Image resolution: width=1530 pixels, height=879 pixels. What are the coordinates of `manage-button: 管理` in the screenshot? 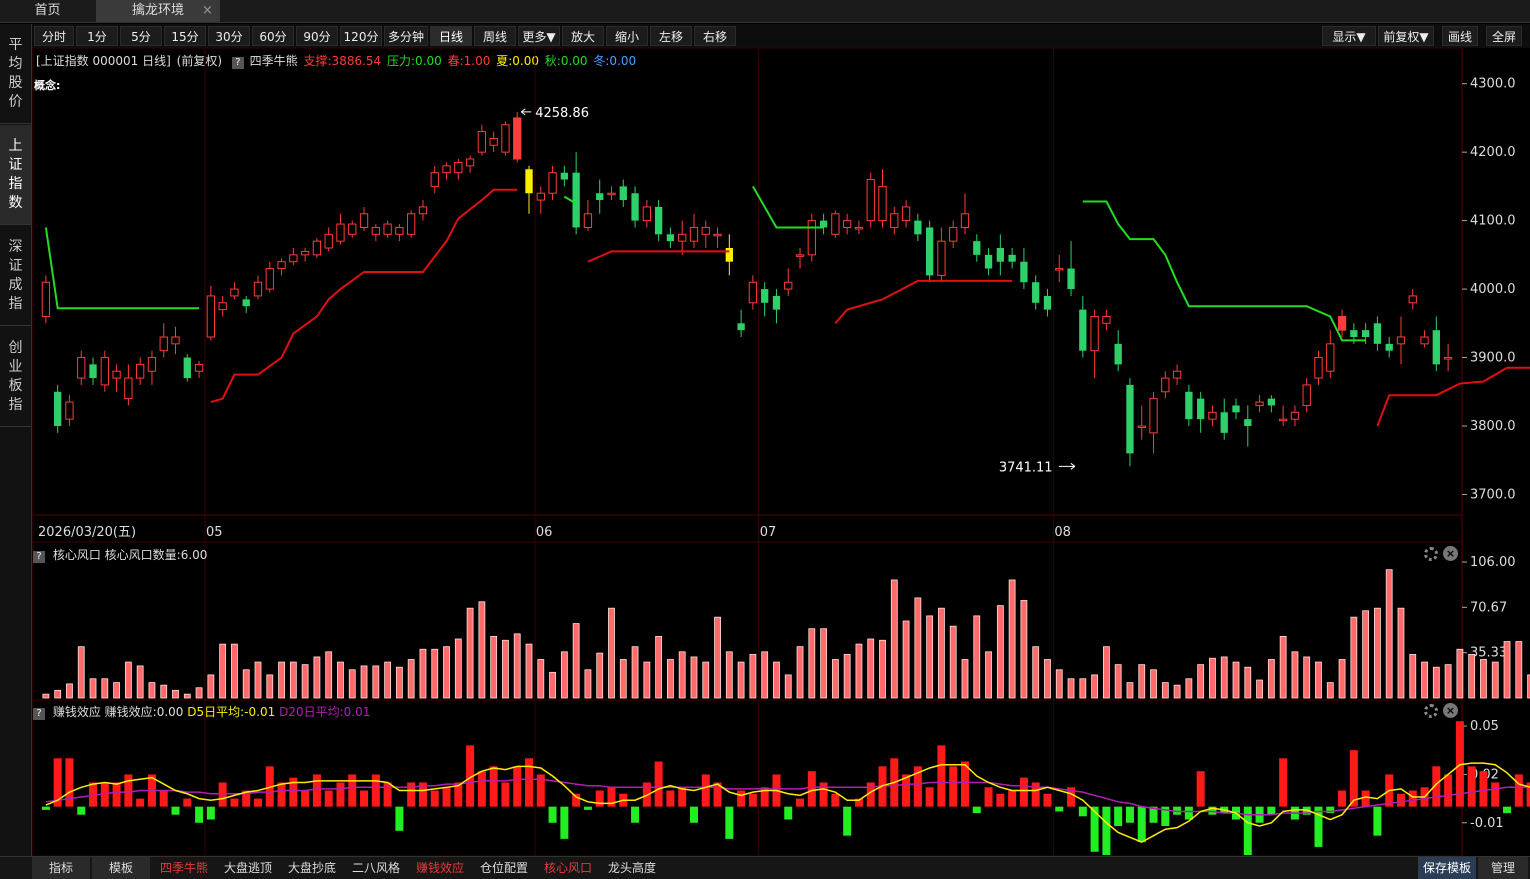 It's located at (1503, 868).